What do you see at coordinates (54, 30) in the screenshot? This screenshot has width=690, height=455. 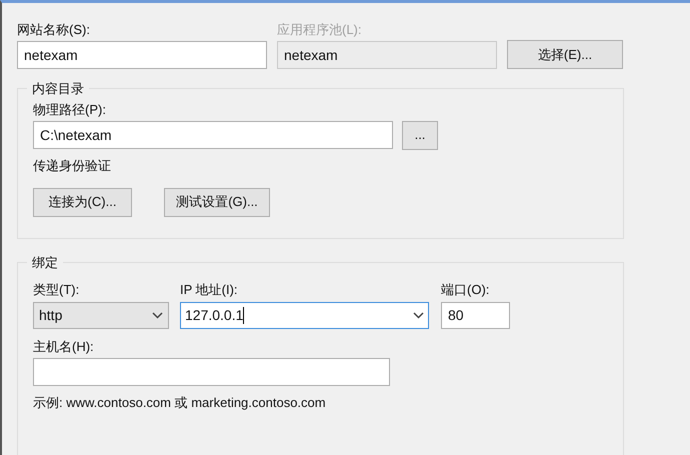 I see `site-name-label: 网站名称(S):` at bounding box center [54, 30].